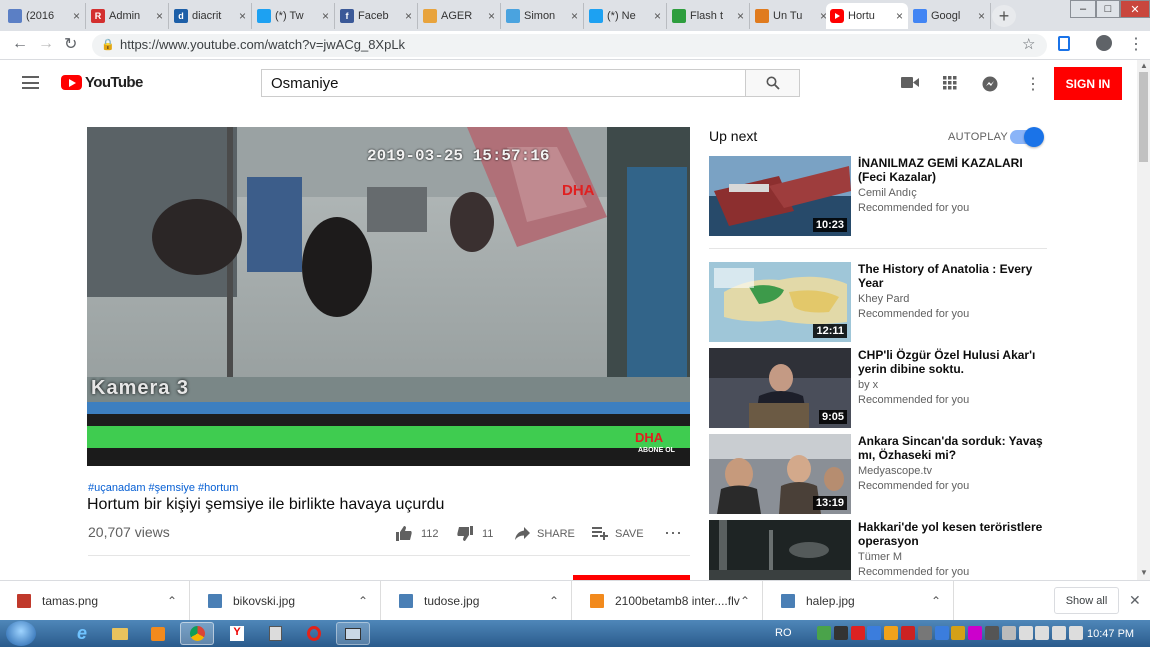  What do you see at coordinates (237, 633) in the screenshot?
I see `taskbar-yandex-icon: Y` at bounding box center [237, 633].